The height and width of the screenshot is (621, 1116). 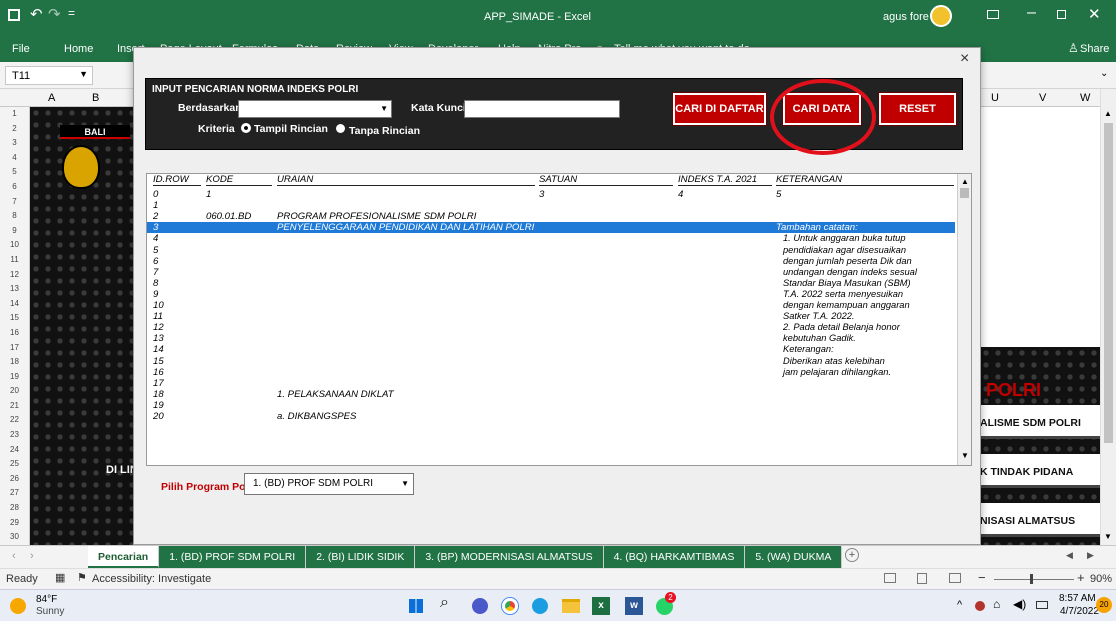 I want to click on customize-qat-icon: =, so click(x=71, y=13).